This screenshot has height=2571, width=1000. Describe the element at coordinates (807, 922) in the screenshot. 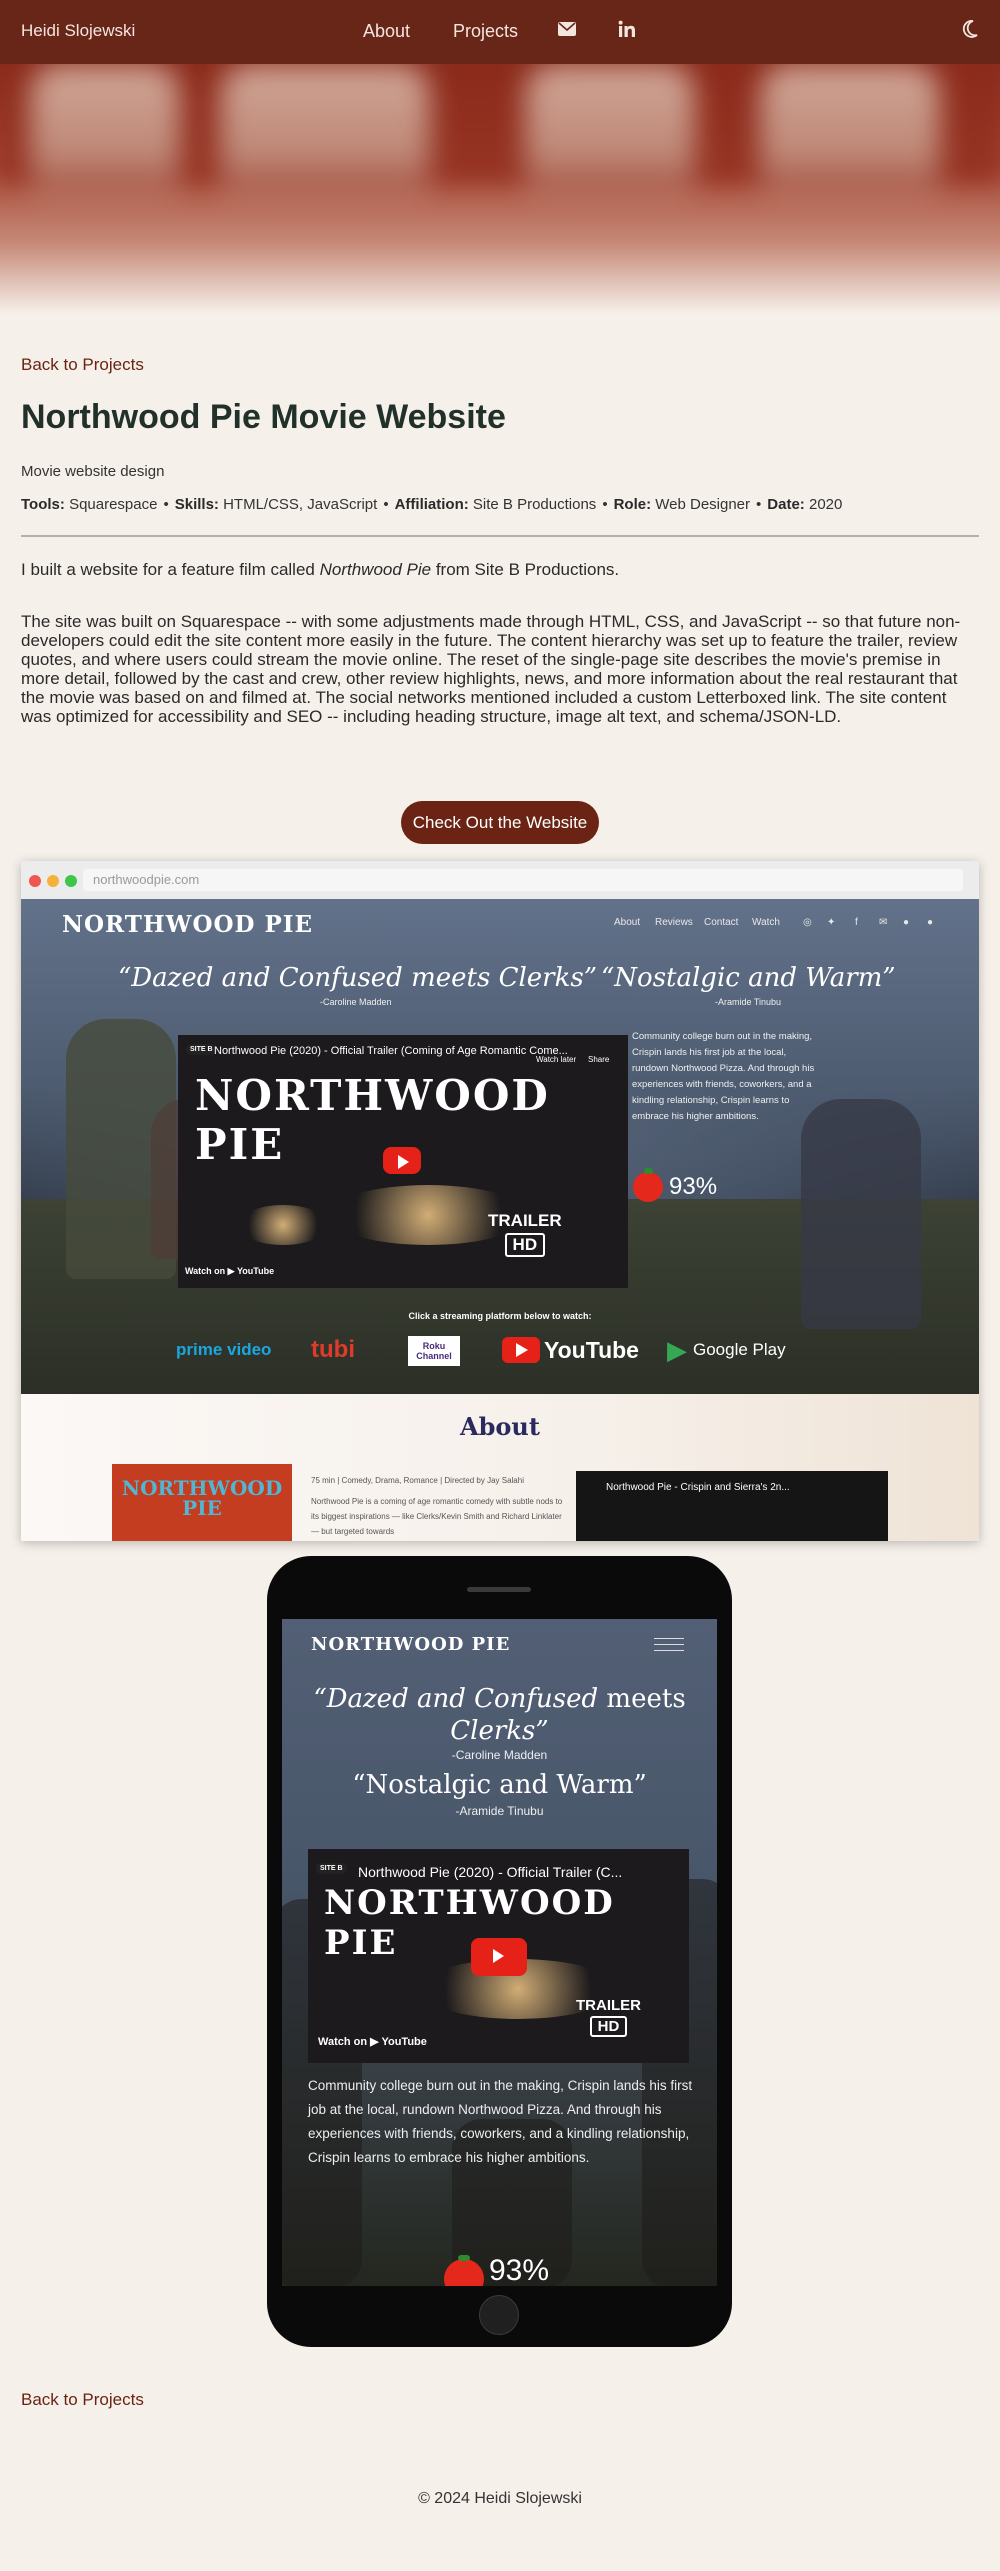

I see `instagram-icon: ◎` at that location.